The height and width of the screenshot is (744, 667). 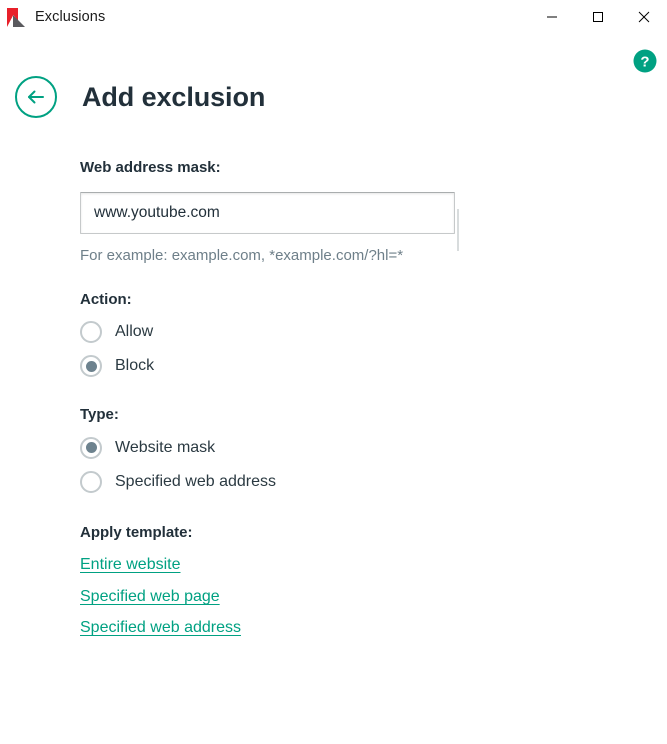 What do you see at coordinates (264, 17) in the screenshot?
I see `titlebar-left: Exclusions` at bounding box center [264, 17].